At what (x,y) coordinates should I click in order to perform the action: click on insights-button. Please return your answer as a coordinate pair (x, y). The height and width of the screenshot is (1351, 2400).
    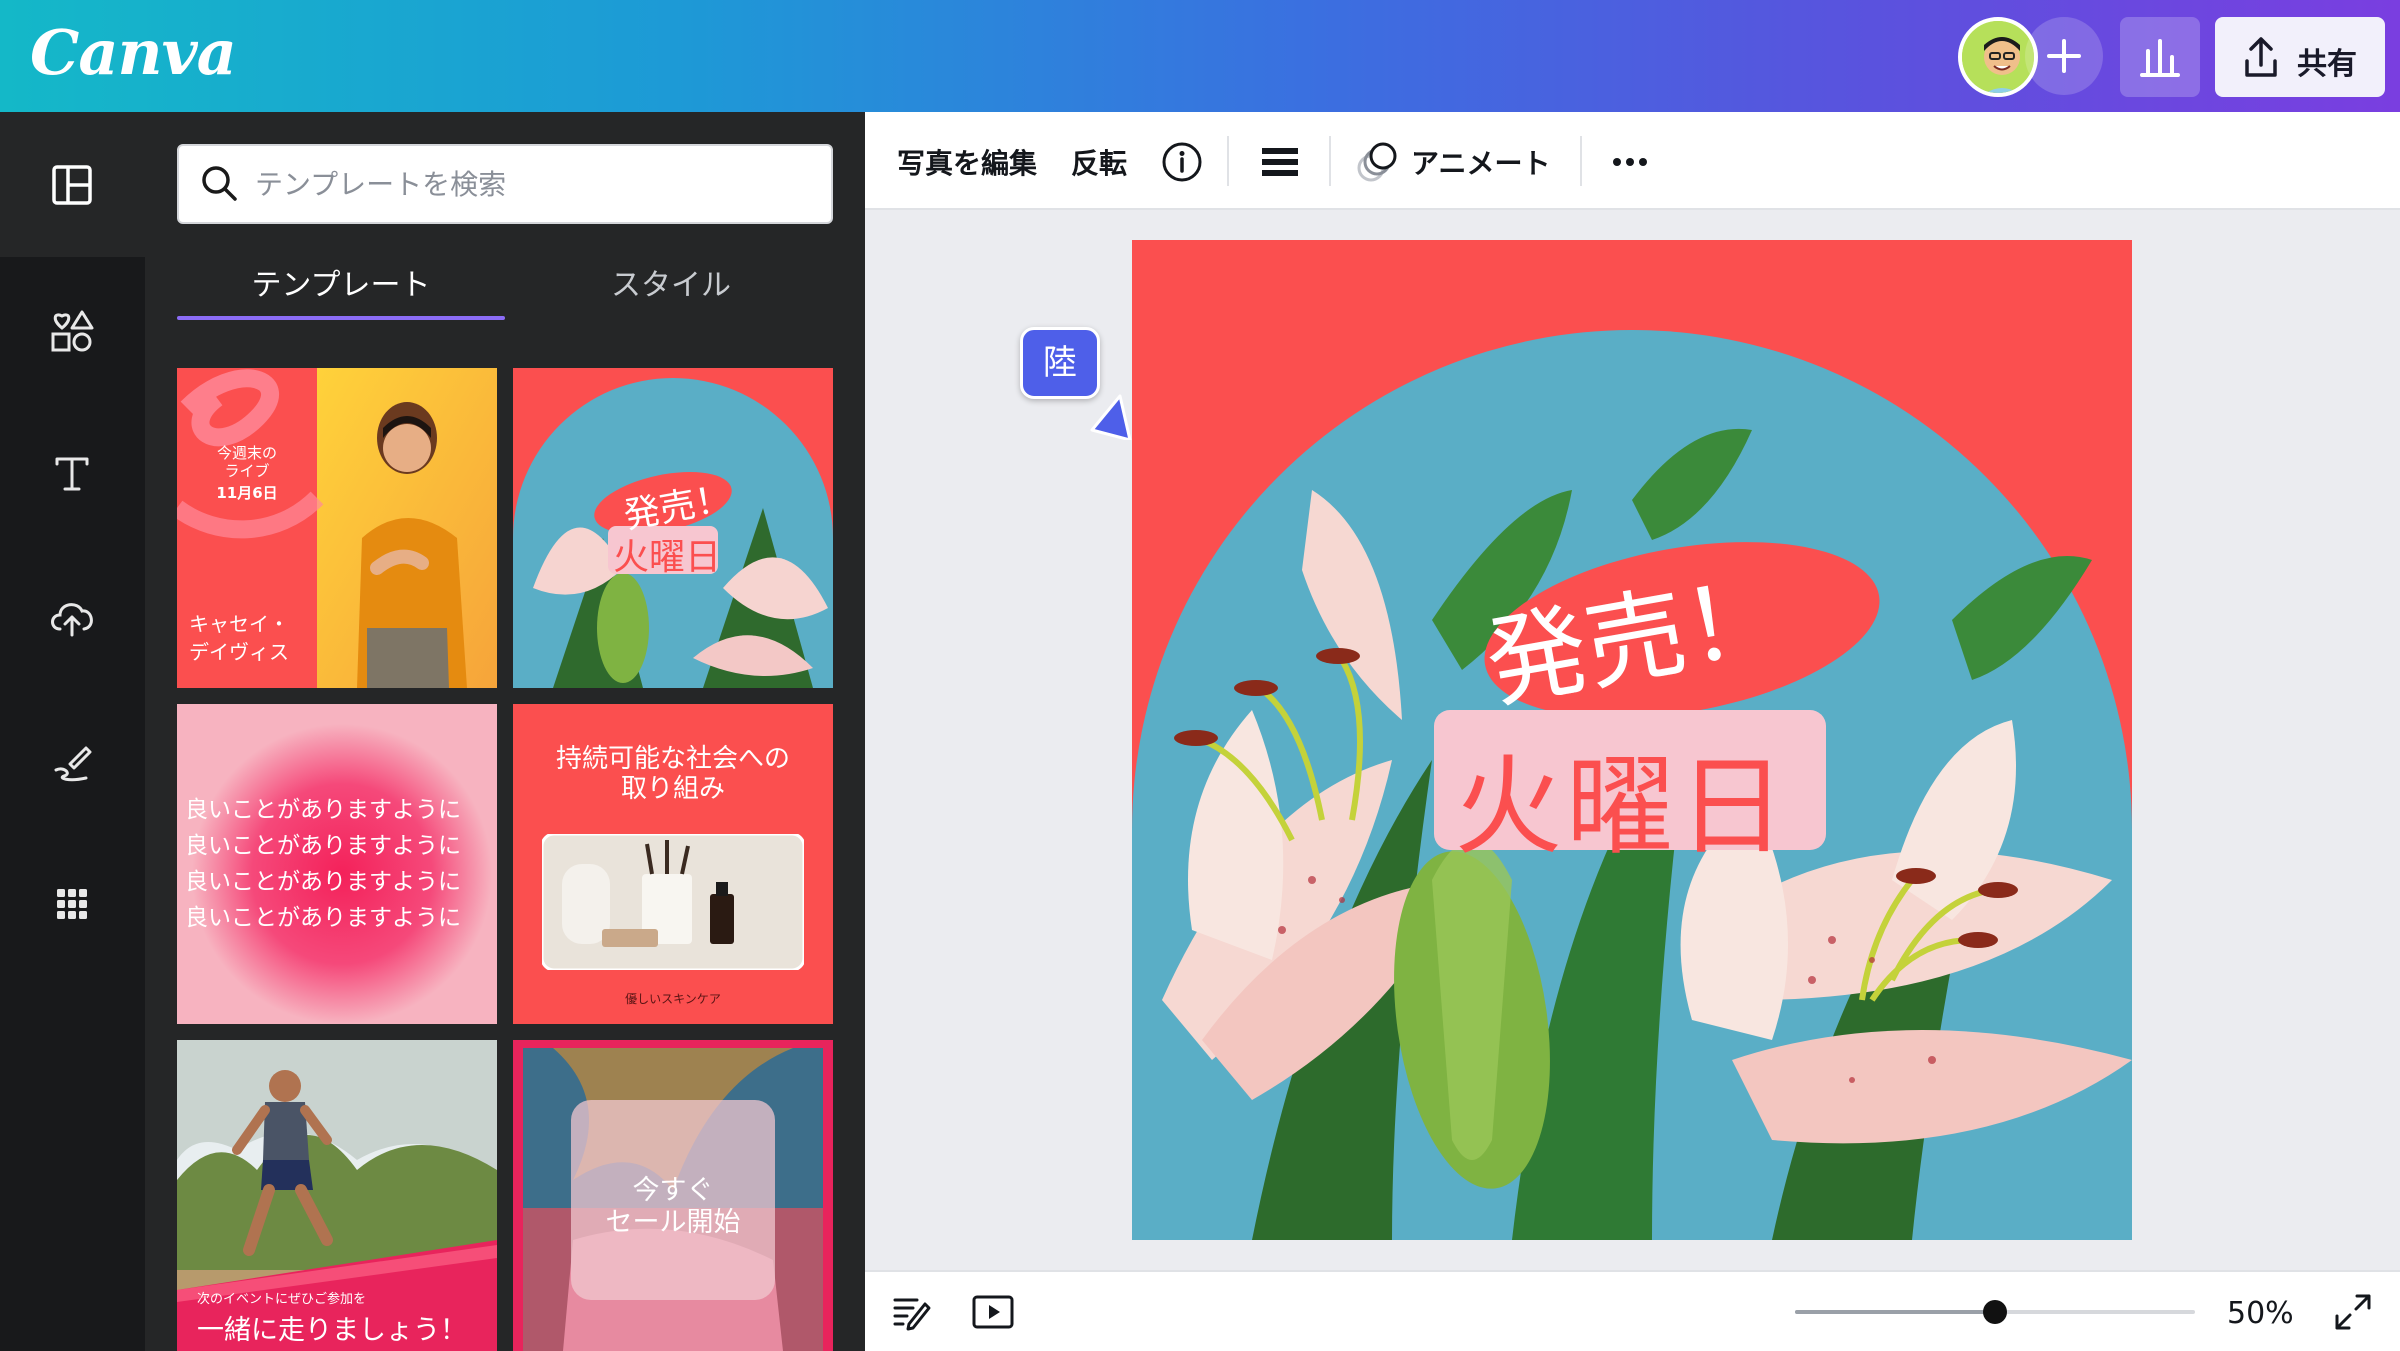
    Looking at the image, I should click on (2160, 57).